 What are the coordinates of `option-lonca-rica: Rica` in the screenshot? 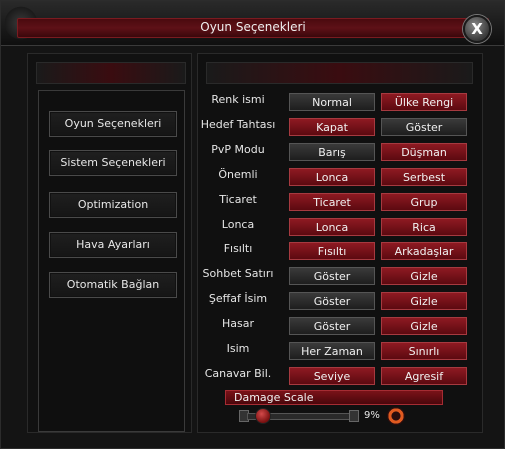 It's located at (424, 227).